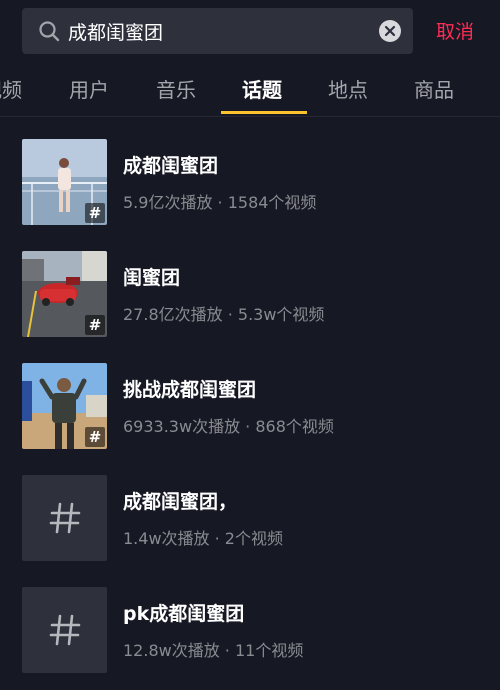 The image size is (500, 690). What do you see at coordinates (250, 630) in the screenshot?
I see `topic-result-item: pk成都闺蜜团 12.8w次播放 · 11个视频` at bounding box center [250, 630].